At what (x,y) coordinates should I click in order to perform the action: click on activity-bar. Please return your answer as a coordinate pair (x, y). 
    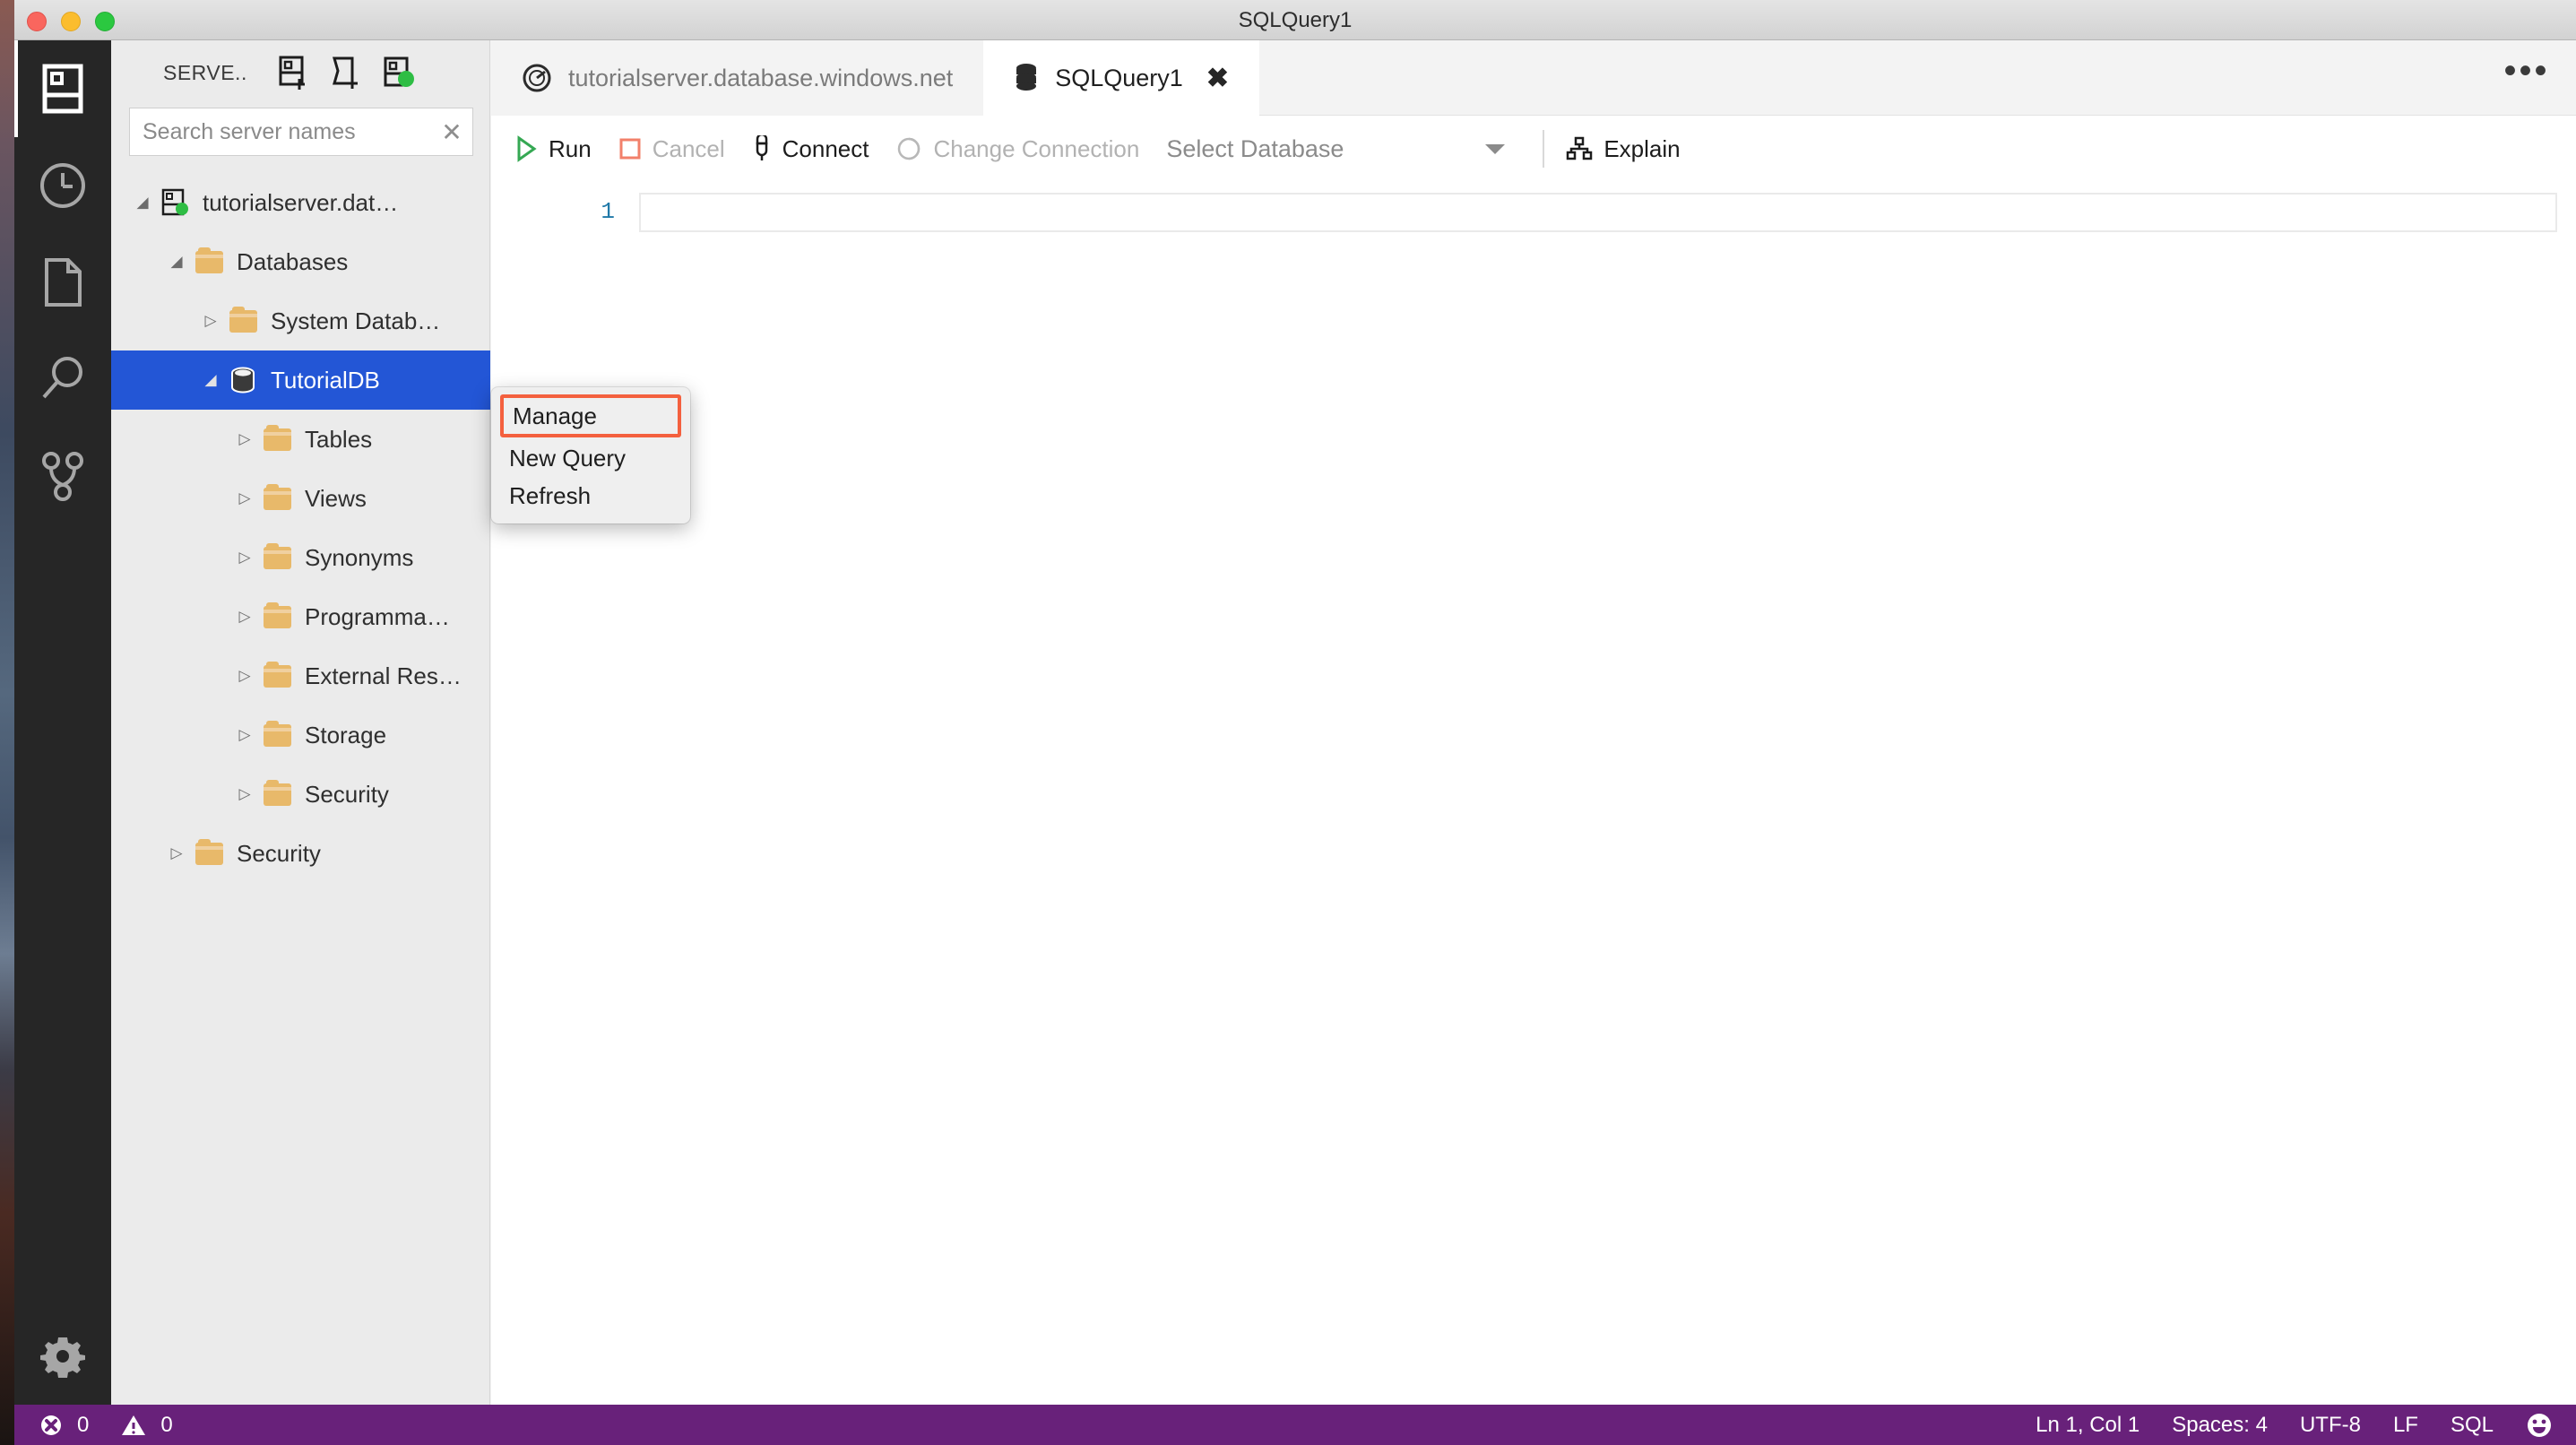
    Looking at the image, I should click on (62, 722).